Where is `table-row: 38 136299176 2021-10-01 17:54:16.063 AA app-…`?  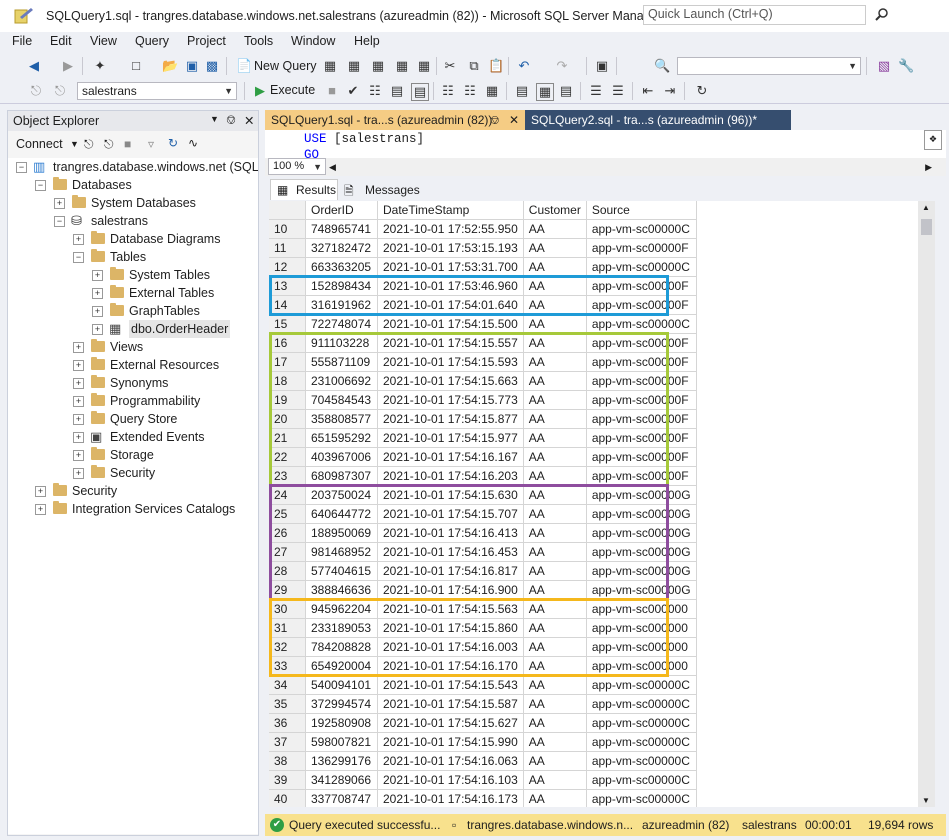 table-row: 38 136299176 2021-10-01 17:54:16.063 AA app-… is located at coordinates (483, 761).